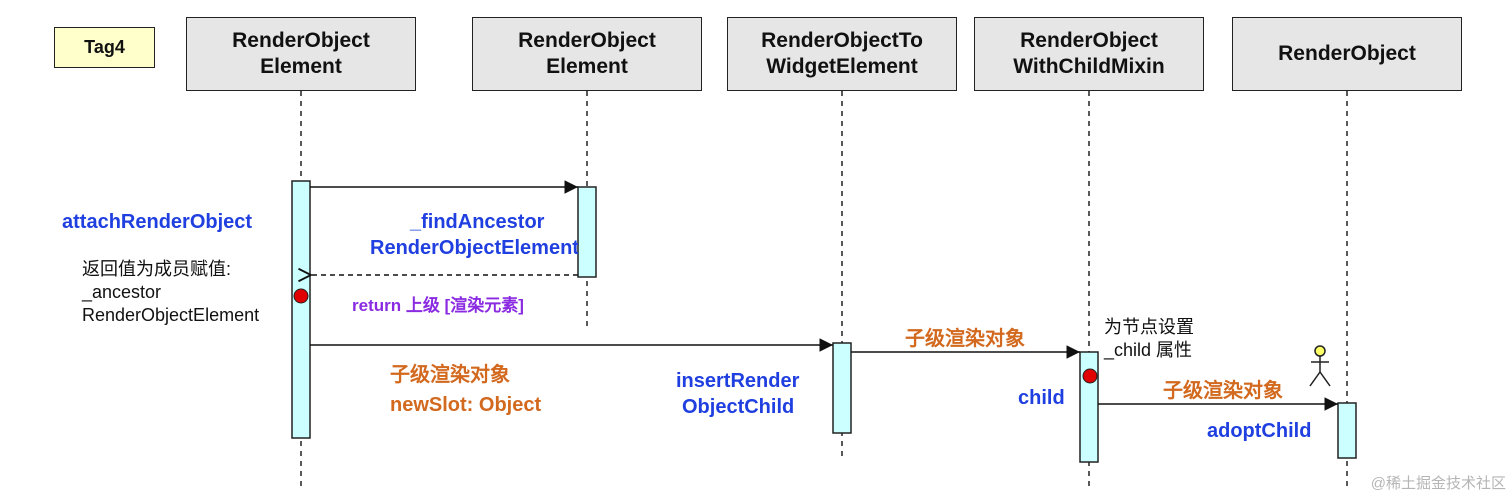  Describe the element at coordinates (1438, 483) in the screenshot. I see `watermark: @稀土掘金技术社区` at that location.